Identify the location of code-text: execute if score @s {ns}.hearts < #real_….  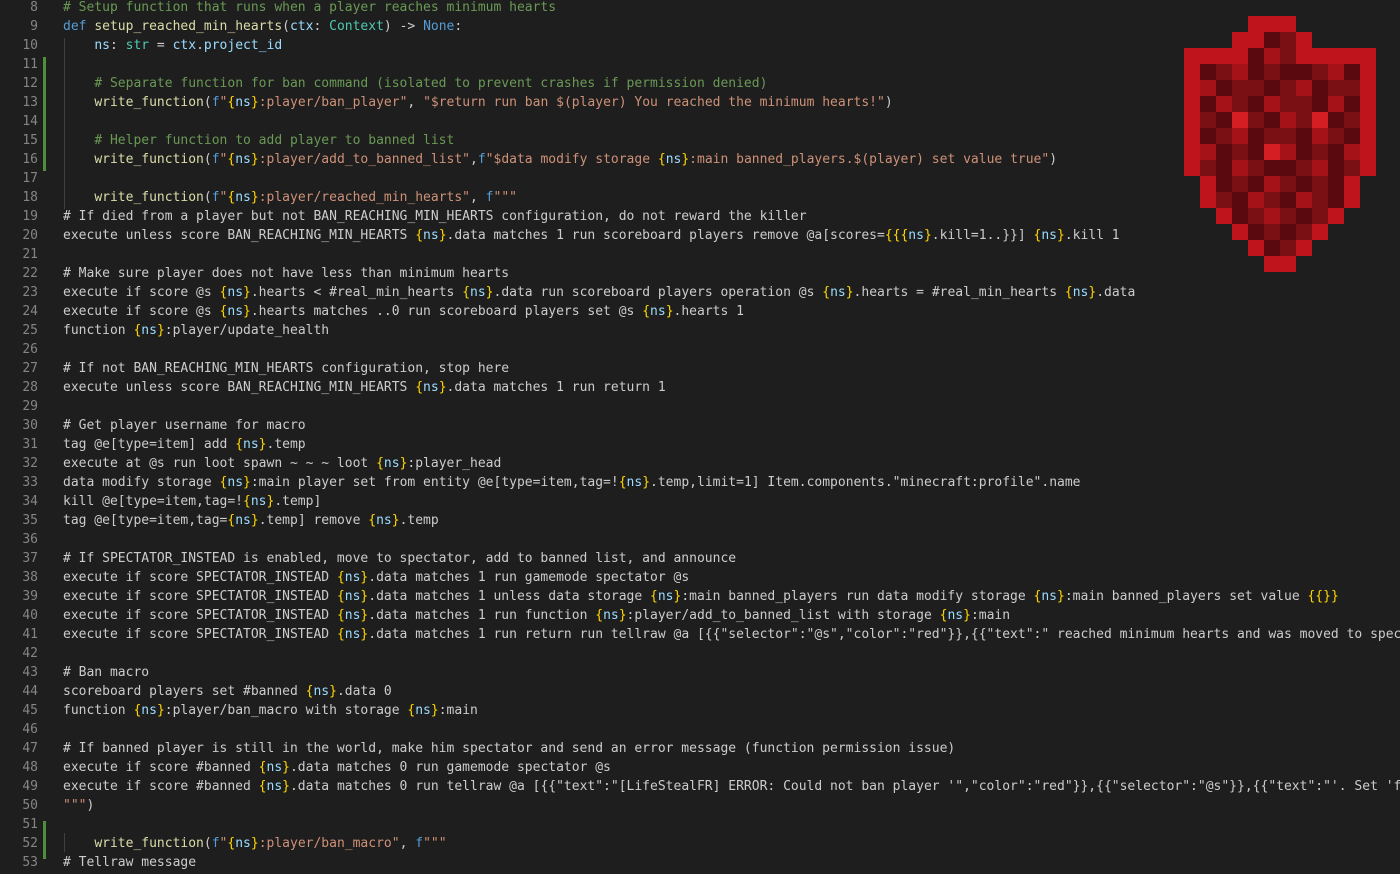
(599, 292).